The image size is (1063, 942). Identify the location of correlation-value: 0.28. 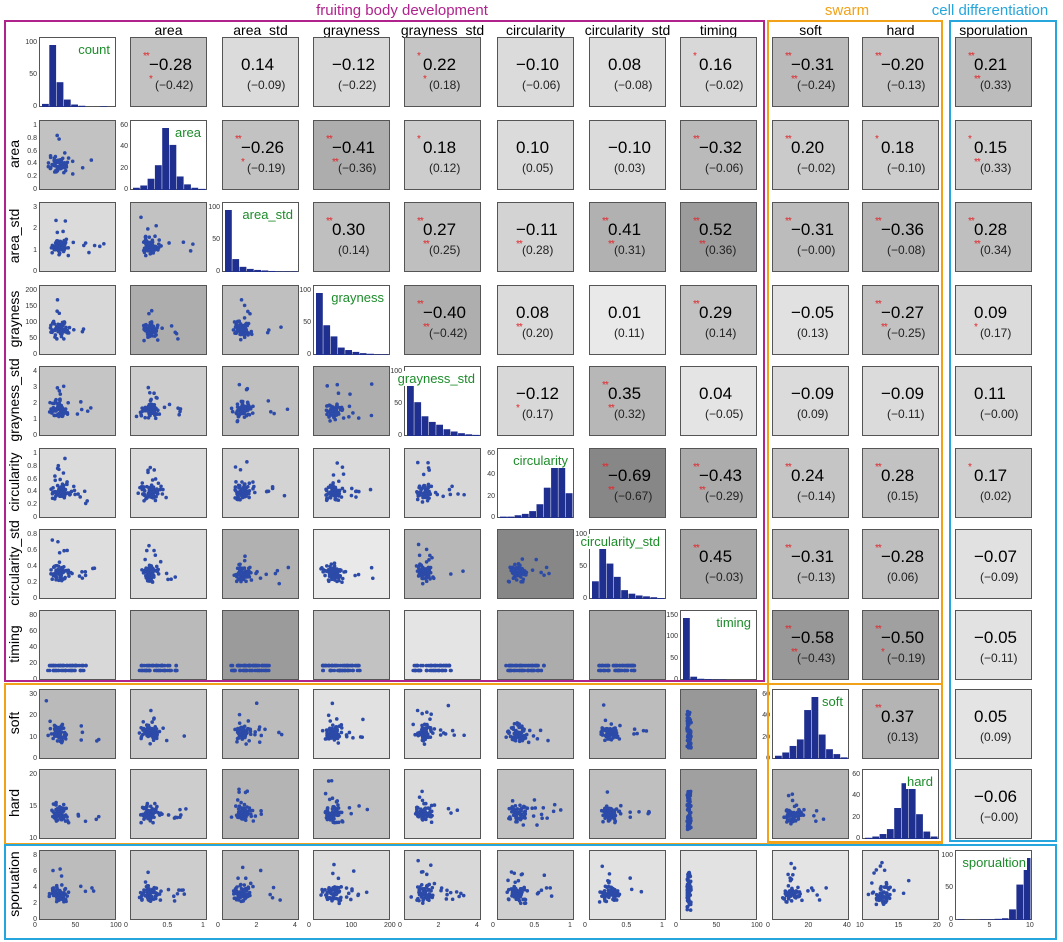
(991, 229).